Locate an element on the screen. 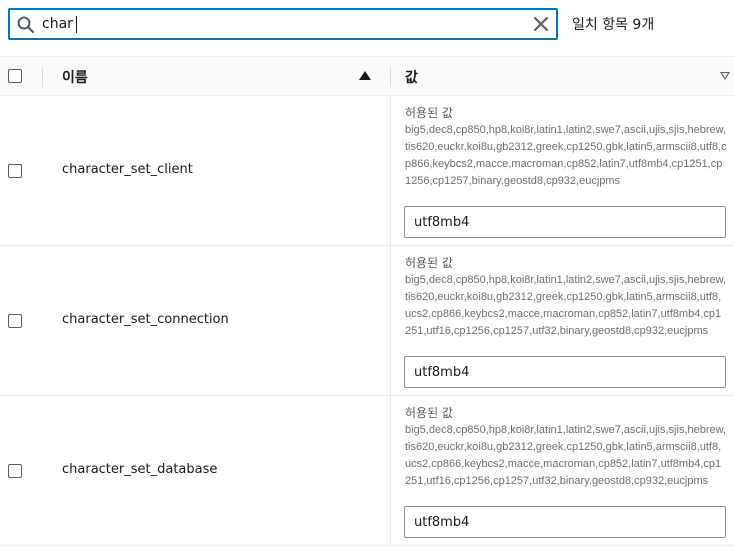 Image resolution: width=734 pixels, height=548 pixels. search-box is located at coordinates (283, 24).